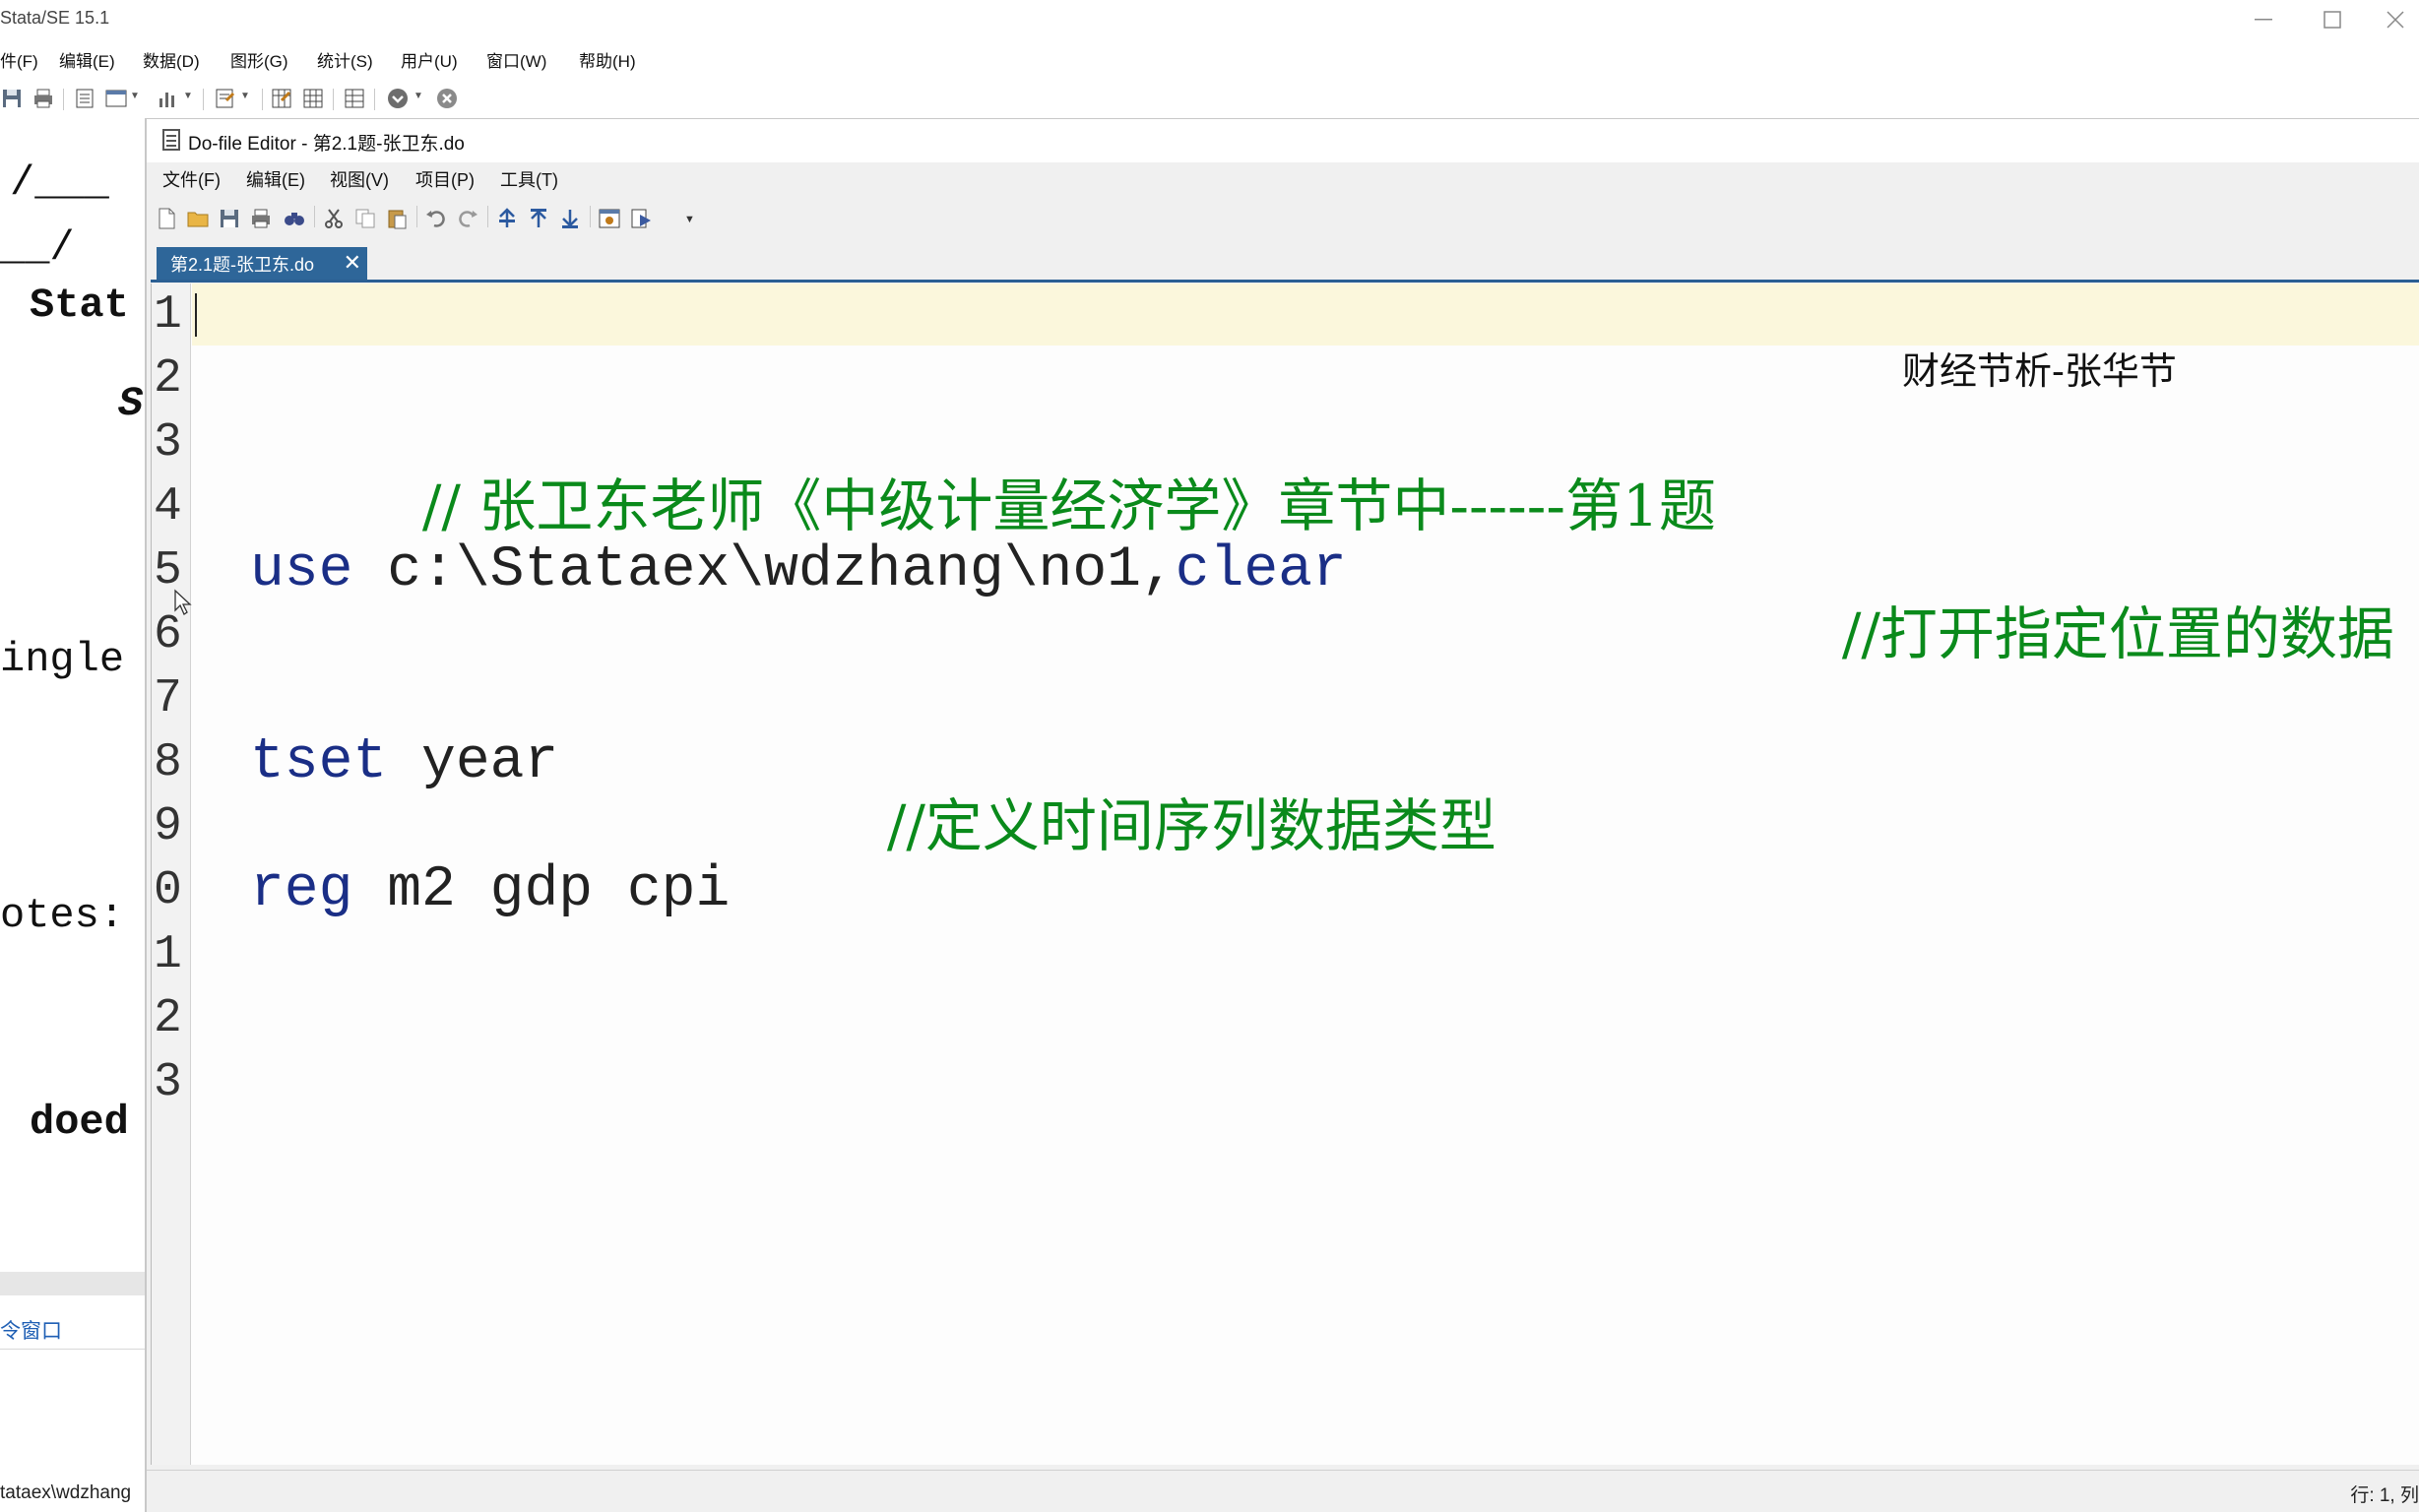  What do you see at coordinates (516, 62) in the screenshot?
I see `menu-window: 窗口(W)` at bounding box center [516, 62].